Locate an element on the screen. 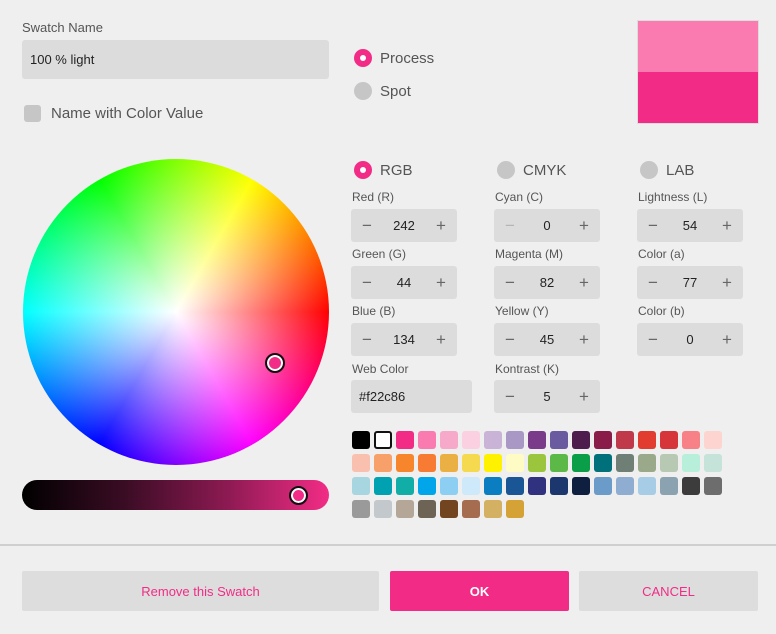  green-value: 44 is located at coordinates (404, 282).